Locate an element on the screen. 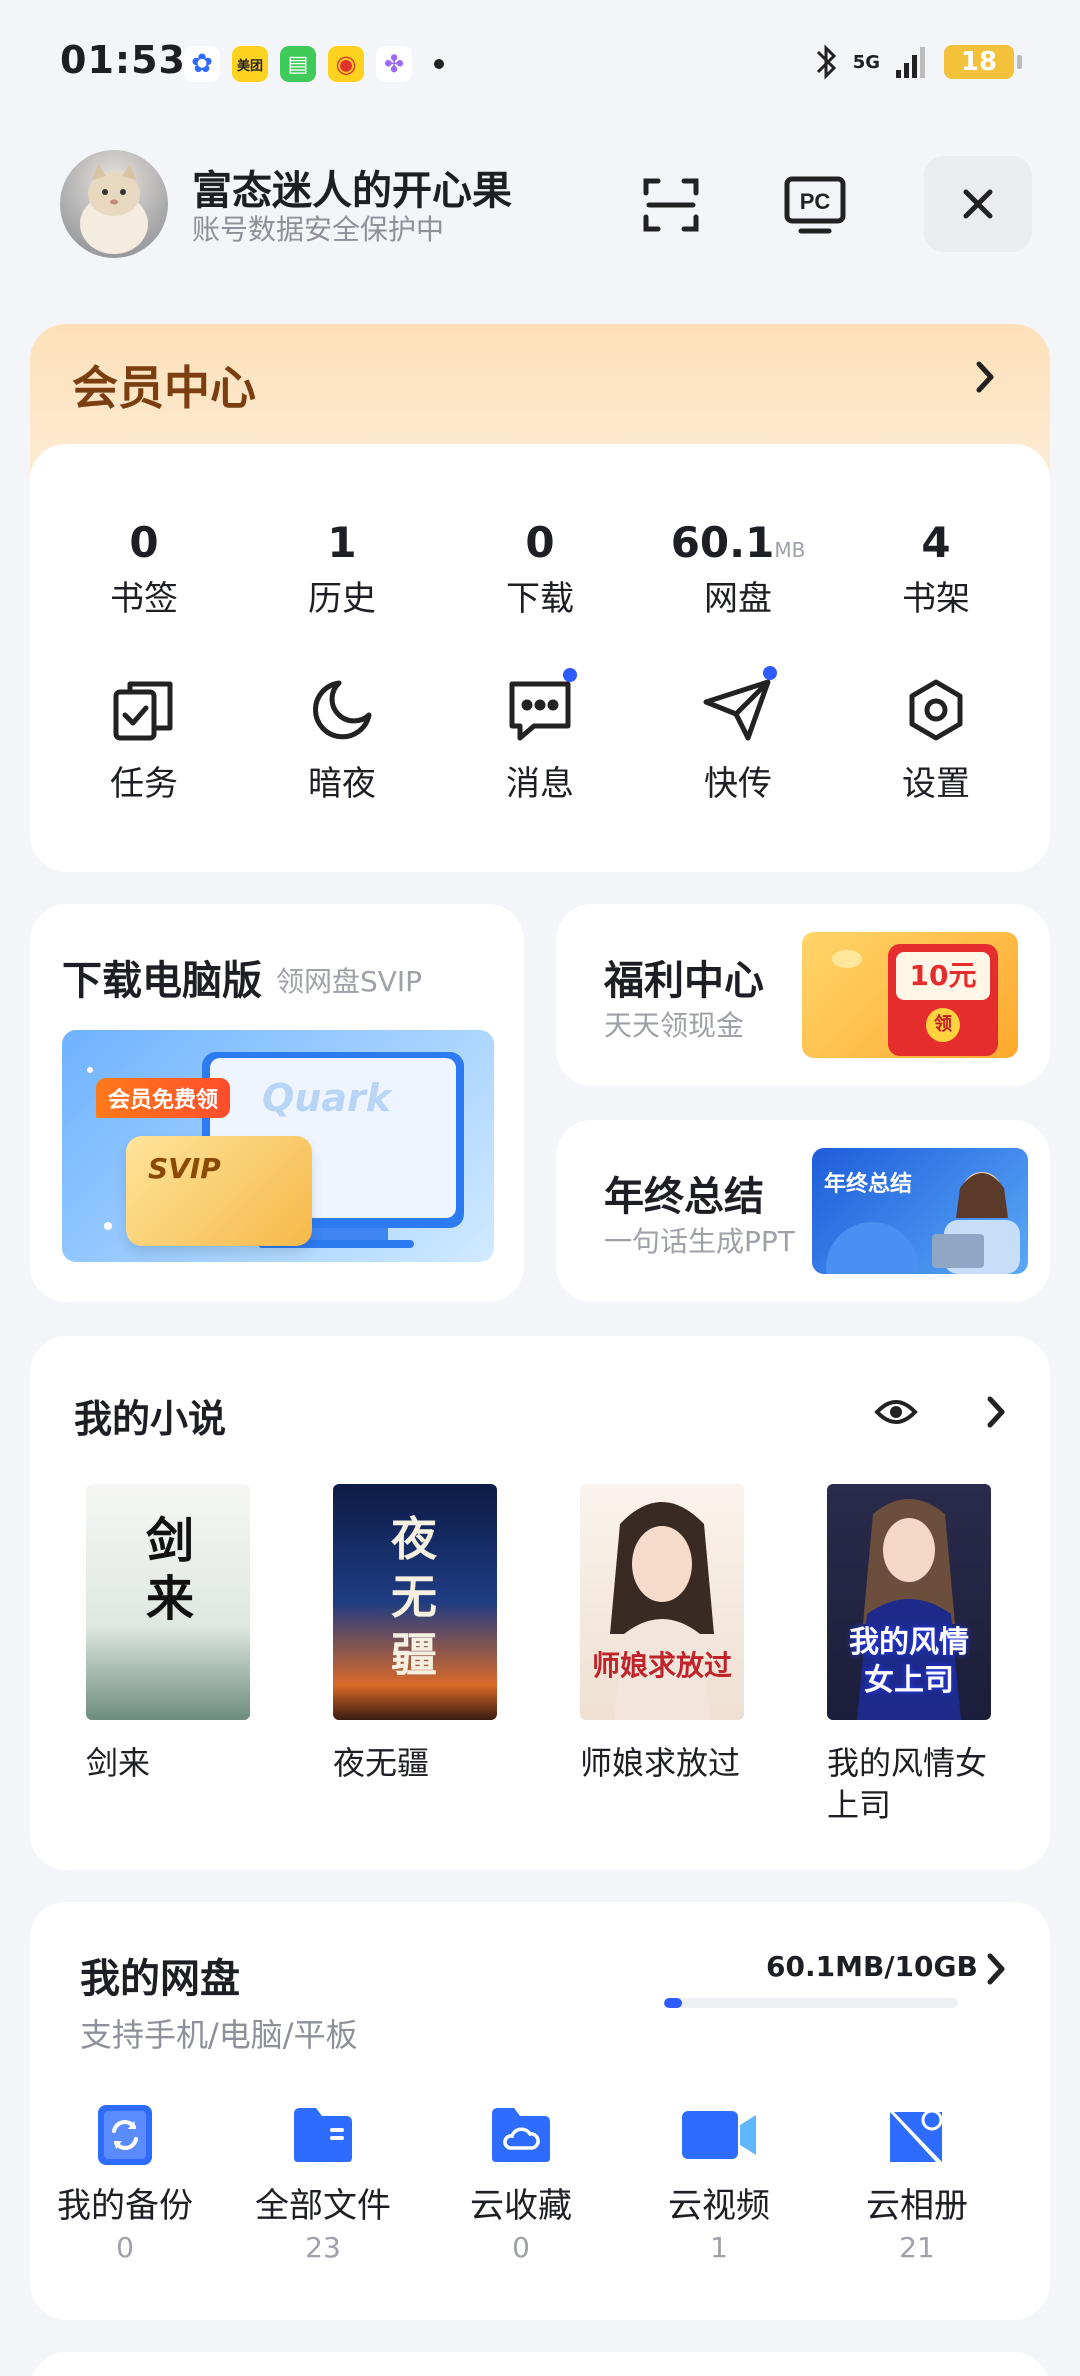 The height and width of the screenshot is (2376, 1080). moon-icon is located at coordinates (342, 710).